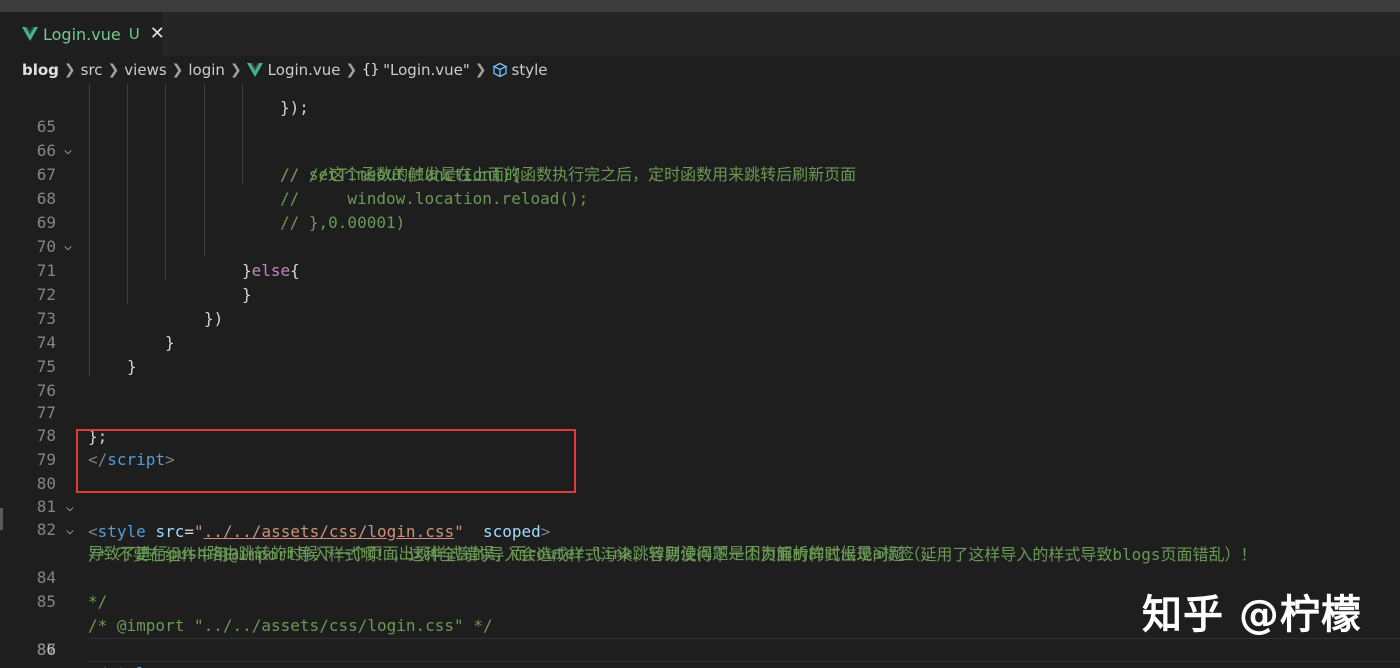 This screenshot has height=668, width=1400. Describe the element at coordinates (500, 70) in the screenshot. I see `cube-icon` at that location.